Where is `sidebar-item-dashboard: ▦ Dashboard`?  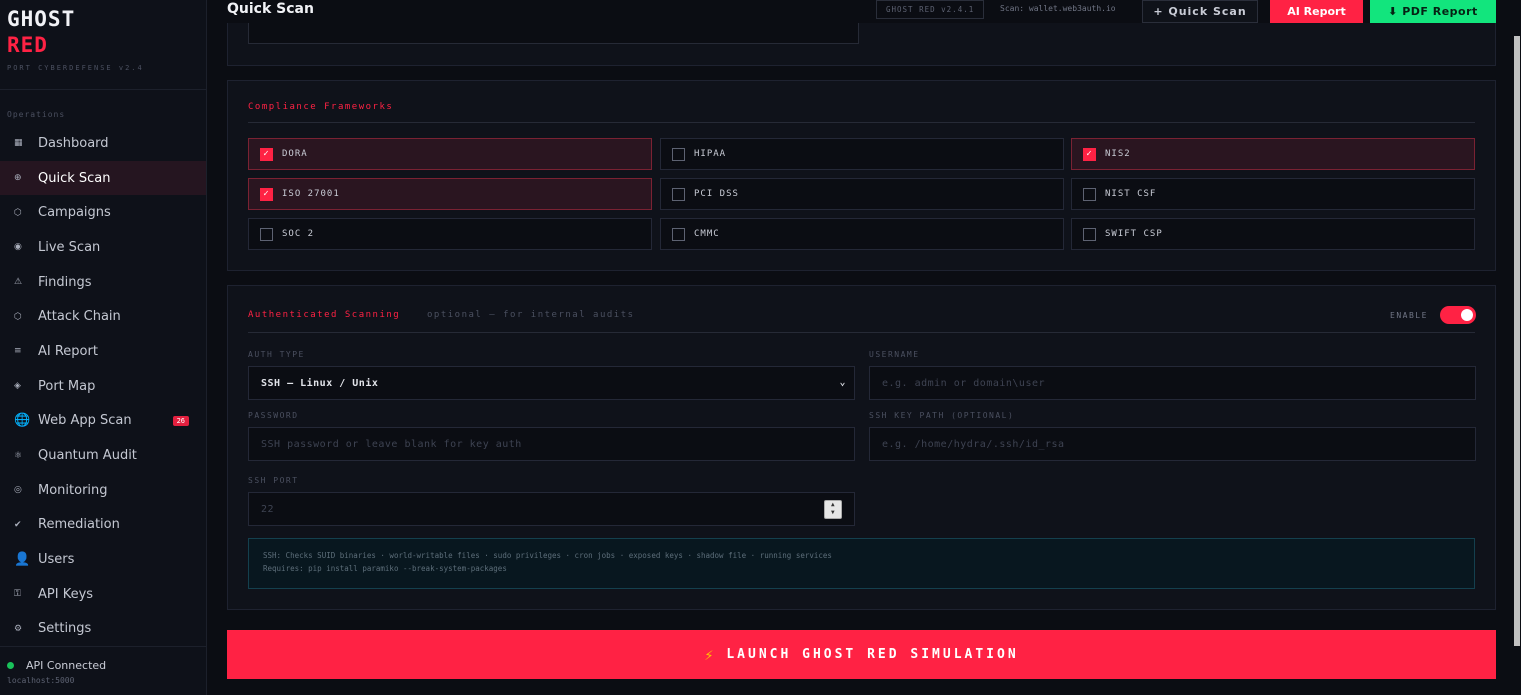
sidebar-item-dashboard: ▦ Dashboard is located at coordinates (103, 143).